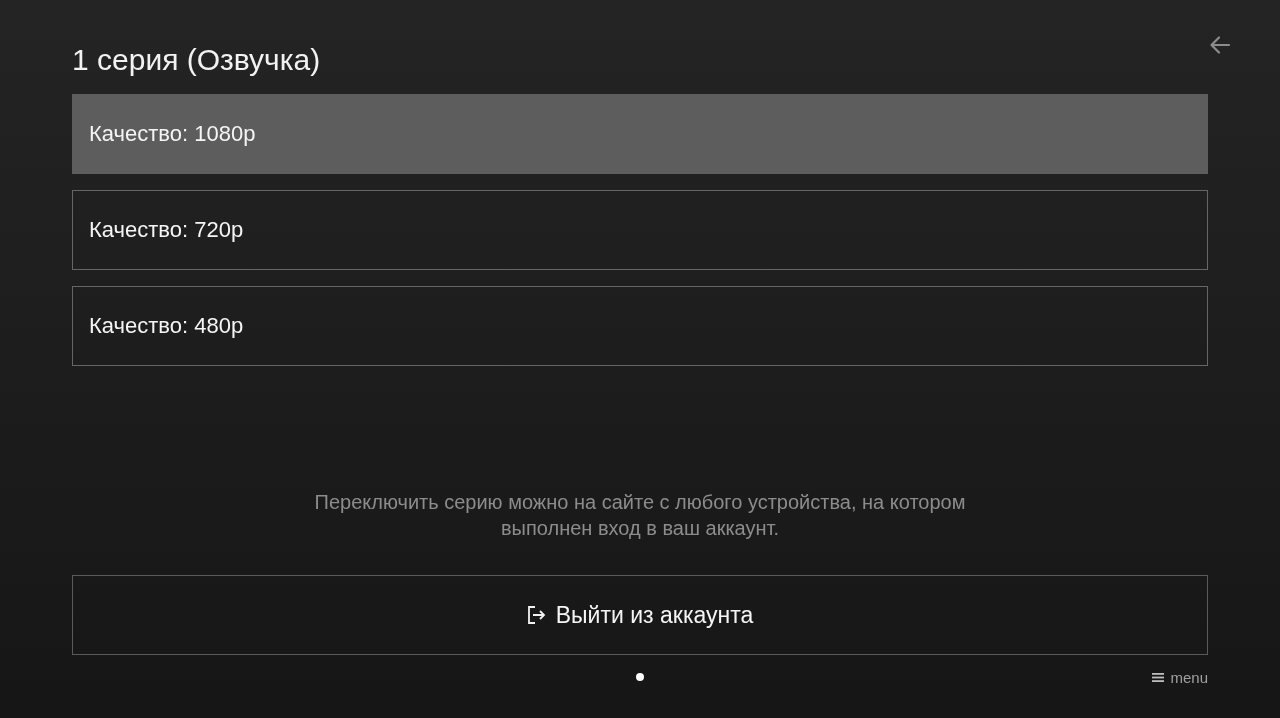 This screenshot has width=1280, height=718. I want to click on menu-icon, so click(1158, 677).